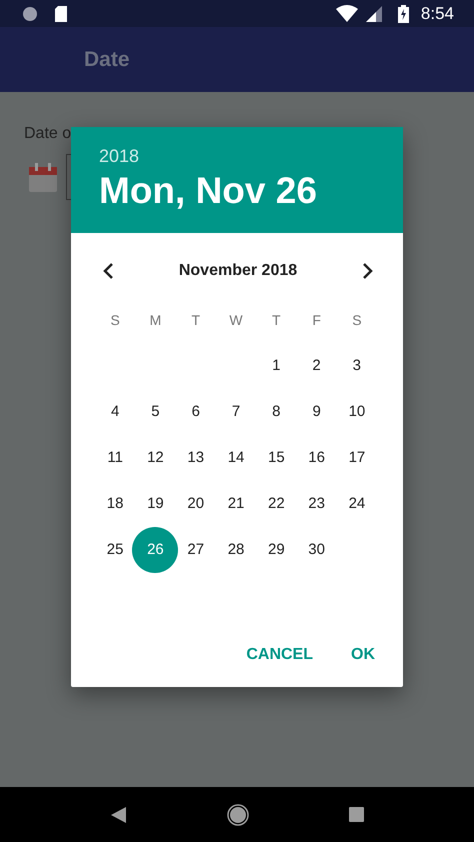 The image size is (474, 842). I want to click on signal-icon, so click(374, 14).